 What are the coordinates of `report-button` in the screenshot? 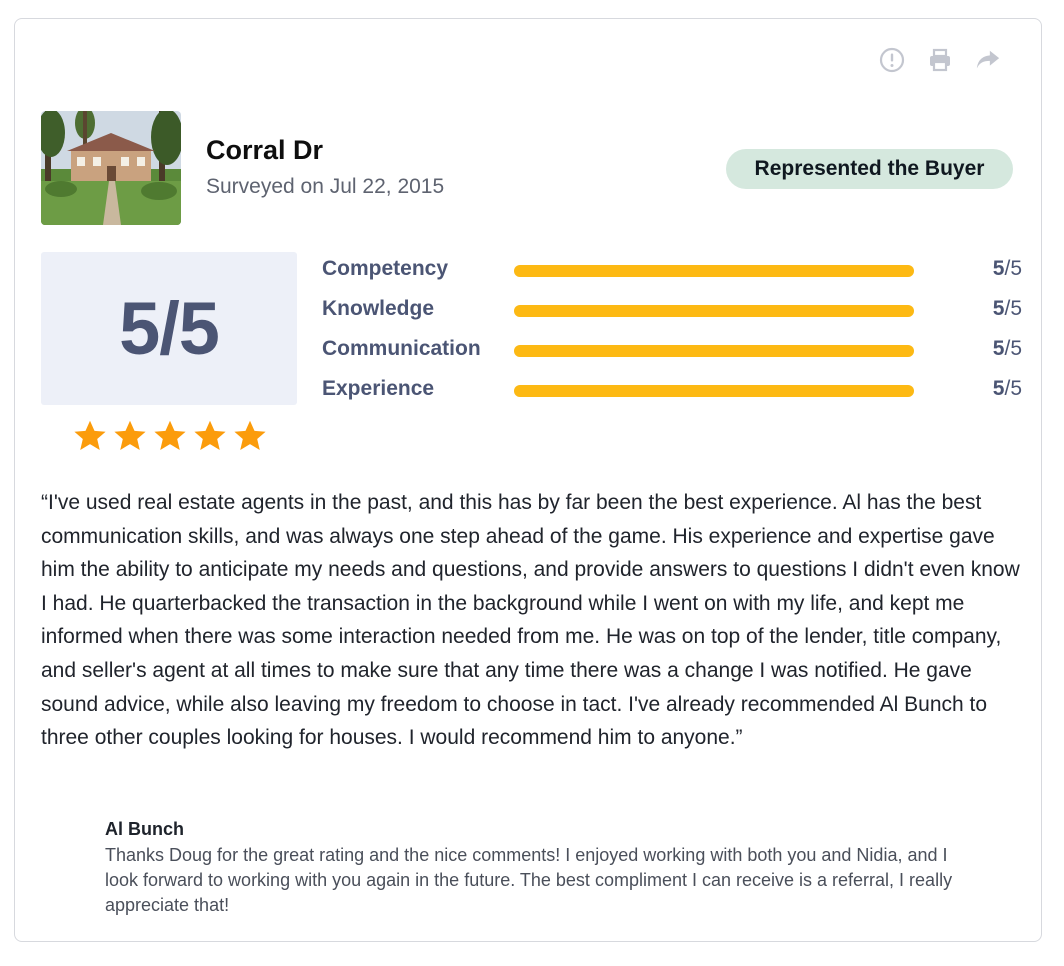 It's located at (892, 60).